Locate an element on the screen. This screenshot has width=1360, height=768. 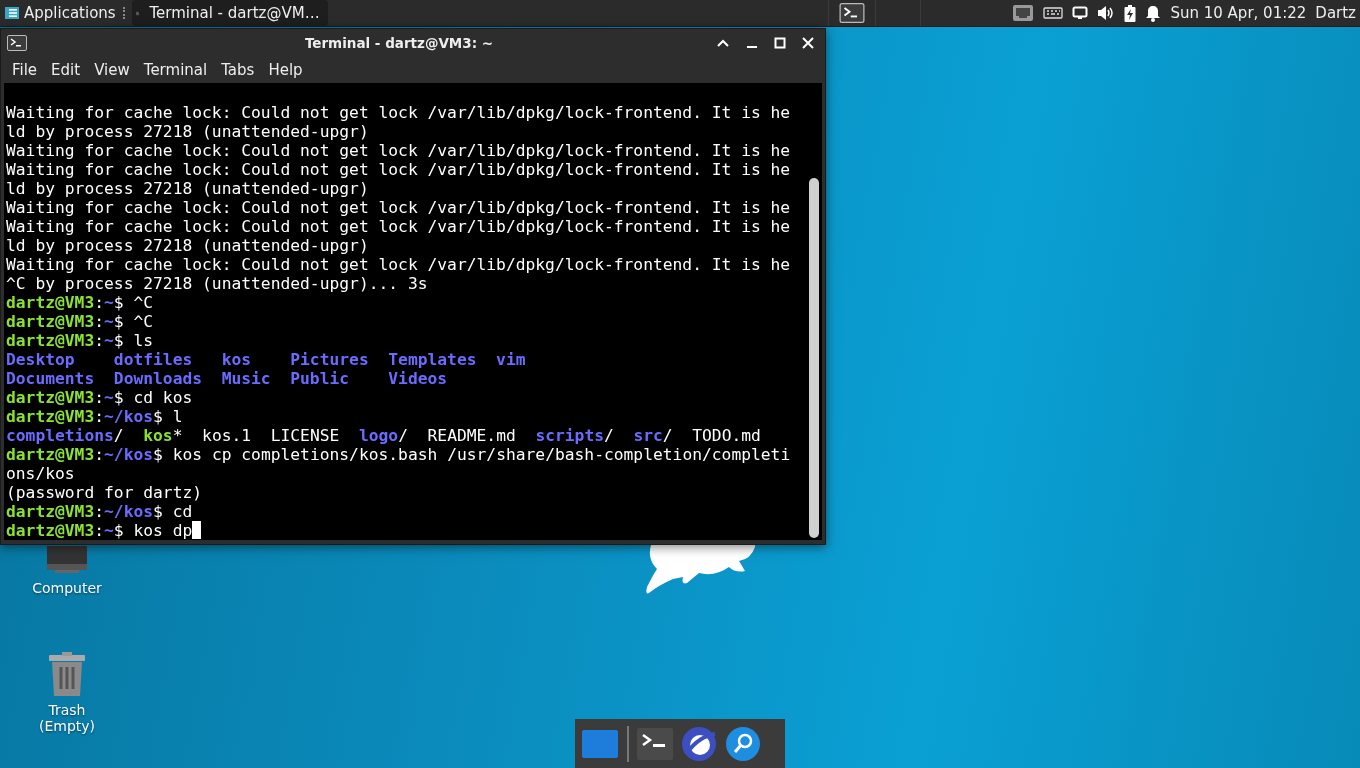
panel-clock: Sun 10 Apr, 01:22 is located at coordinates (1238, 13).